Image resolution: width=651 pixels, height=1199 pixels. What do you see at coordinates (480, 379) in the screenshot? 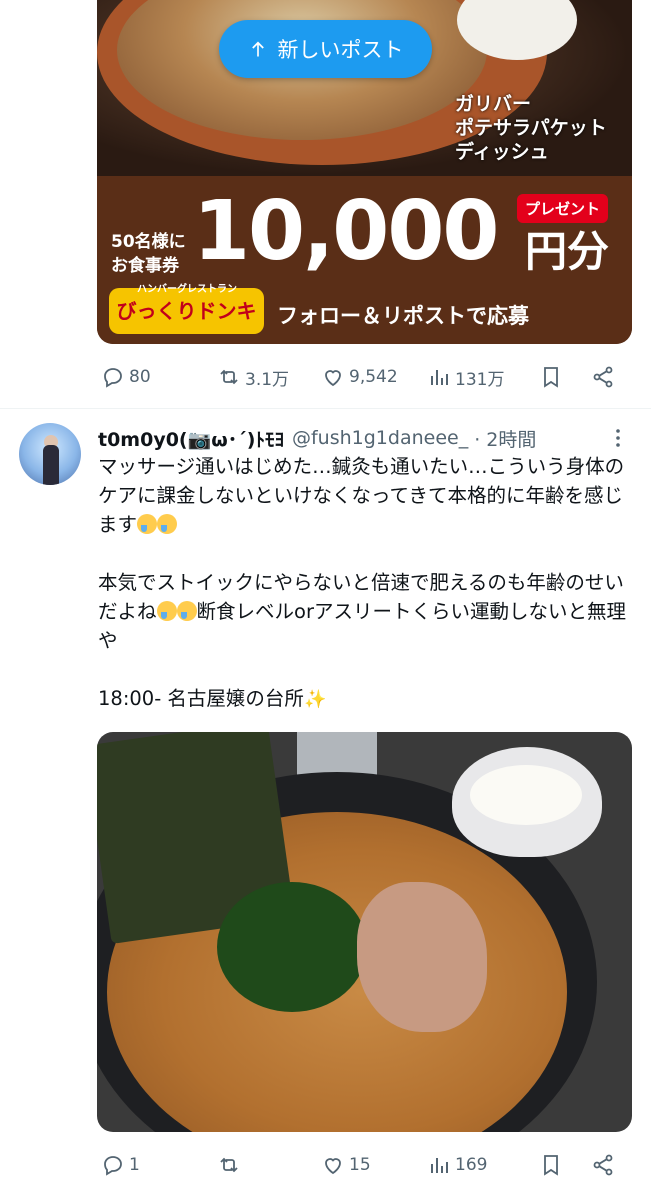
I see `view-count: 131万` at bounding box center [480, 379].